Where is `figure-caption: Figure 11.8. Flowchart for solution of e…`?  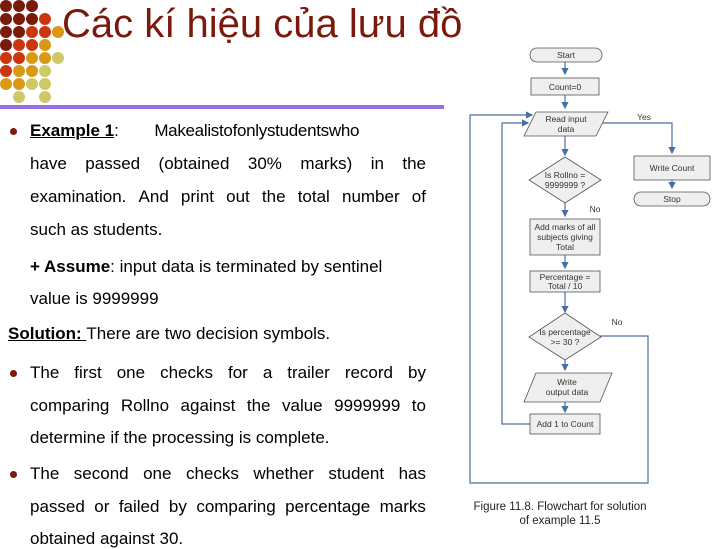
figure-caption: Figure 11.8. Flowchart for solution of e… is located at coordinates (560, 514).